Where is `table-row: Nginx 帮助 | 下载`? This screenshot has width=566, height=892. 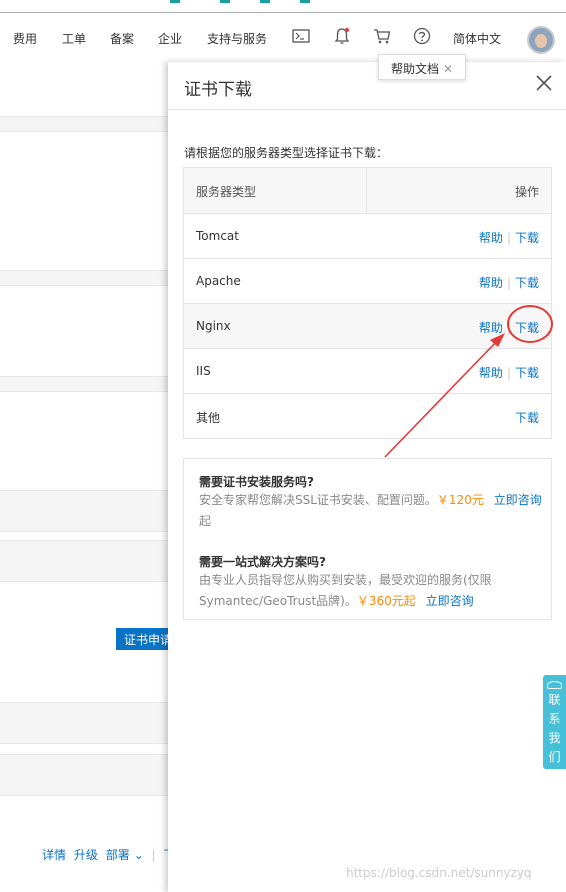
table-row: Nginx 帮助 | 下载 is located at coordinates (367, 325).